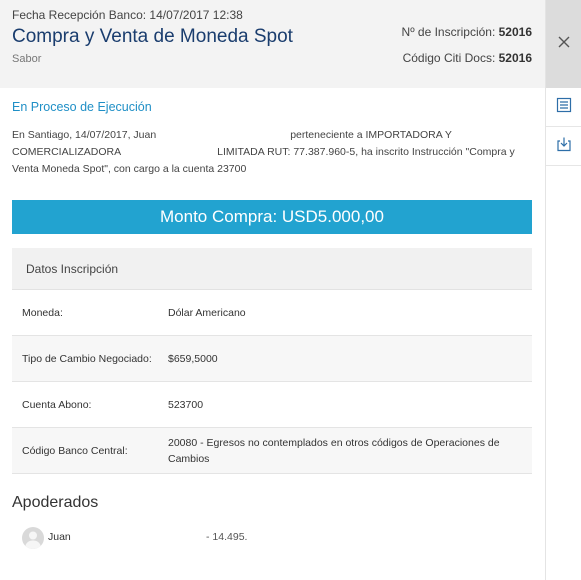 The width and height of the screenshot is (581, 580). What do you see at coordinates (227, 537) in the screenshot?
I see `apoderado-rut: - 14.495.` at bounding box center [227, 537].